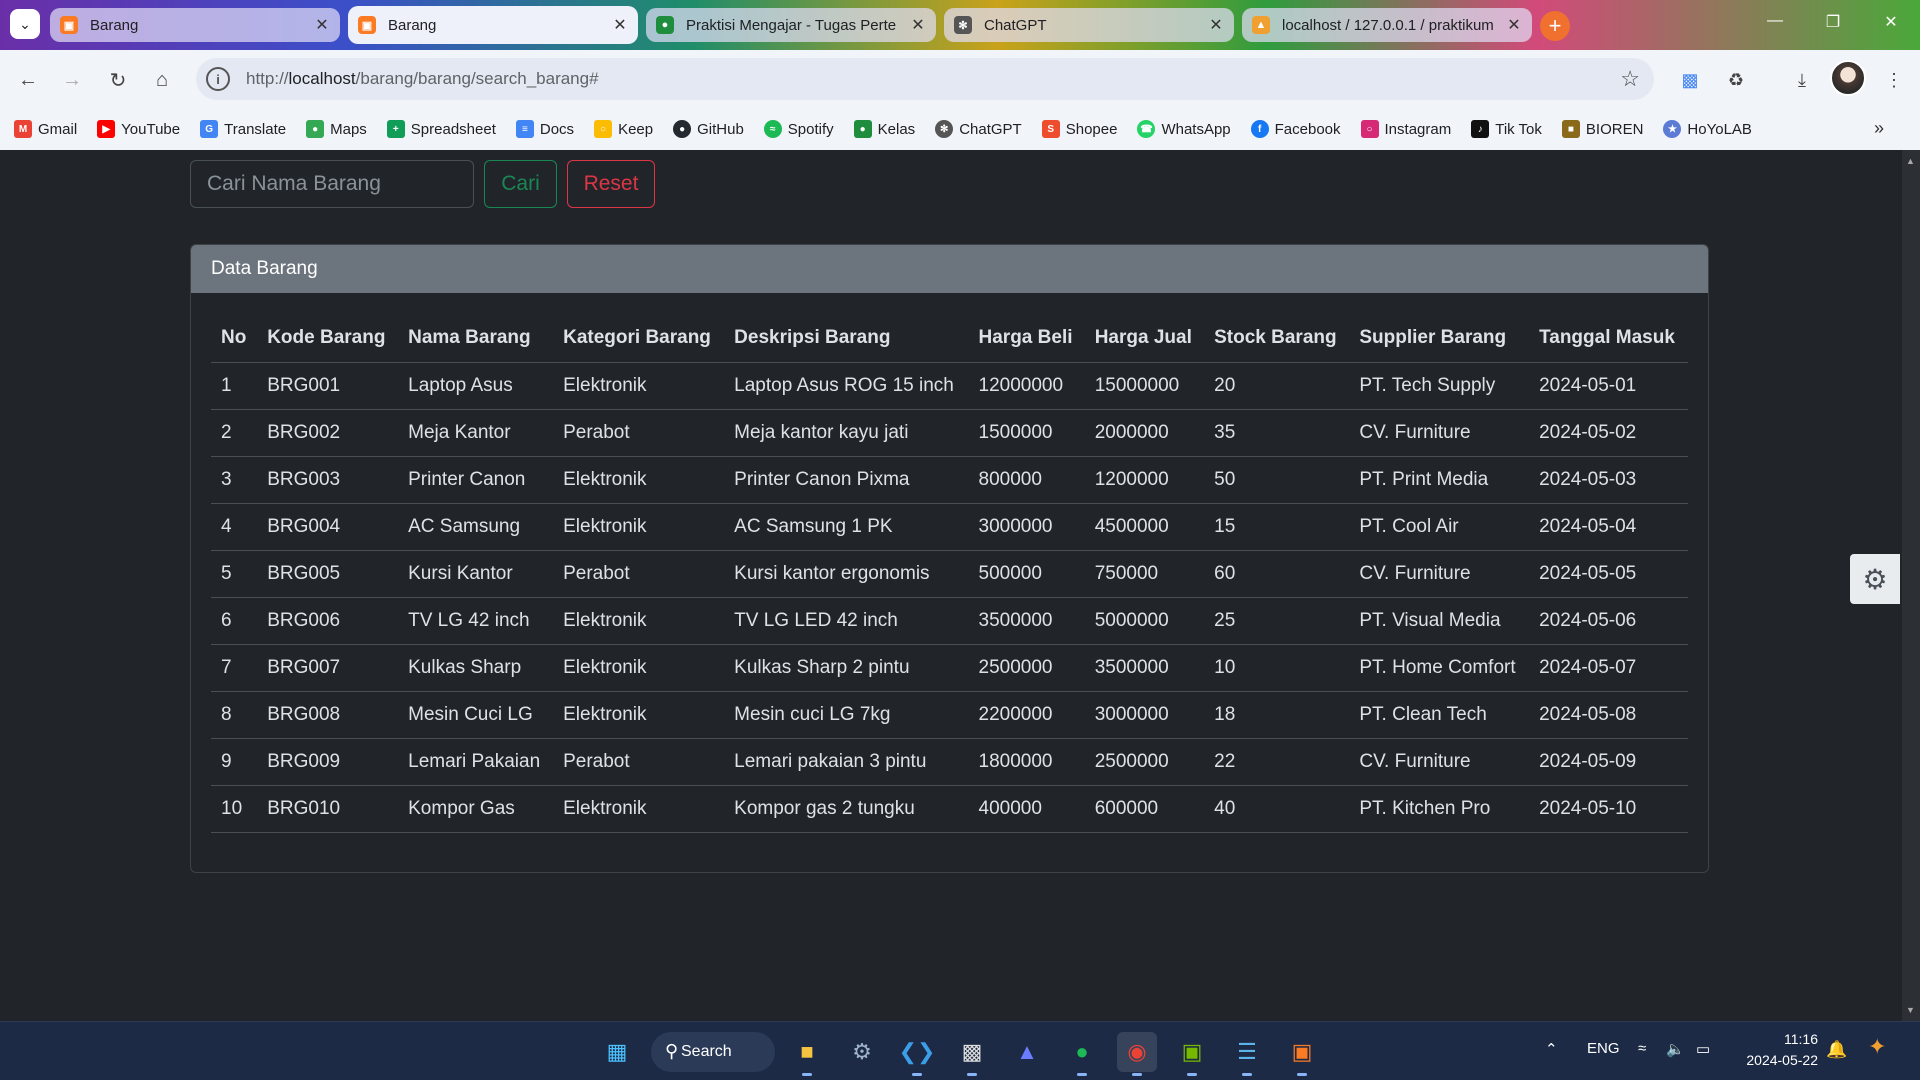  I want to click on tray-overflow-icon: ⌃, so click(1551, 1049).